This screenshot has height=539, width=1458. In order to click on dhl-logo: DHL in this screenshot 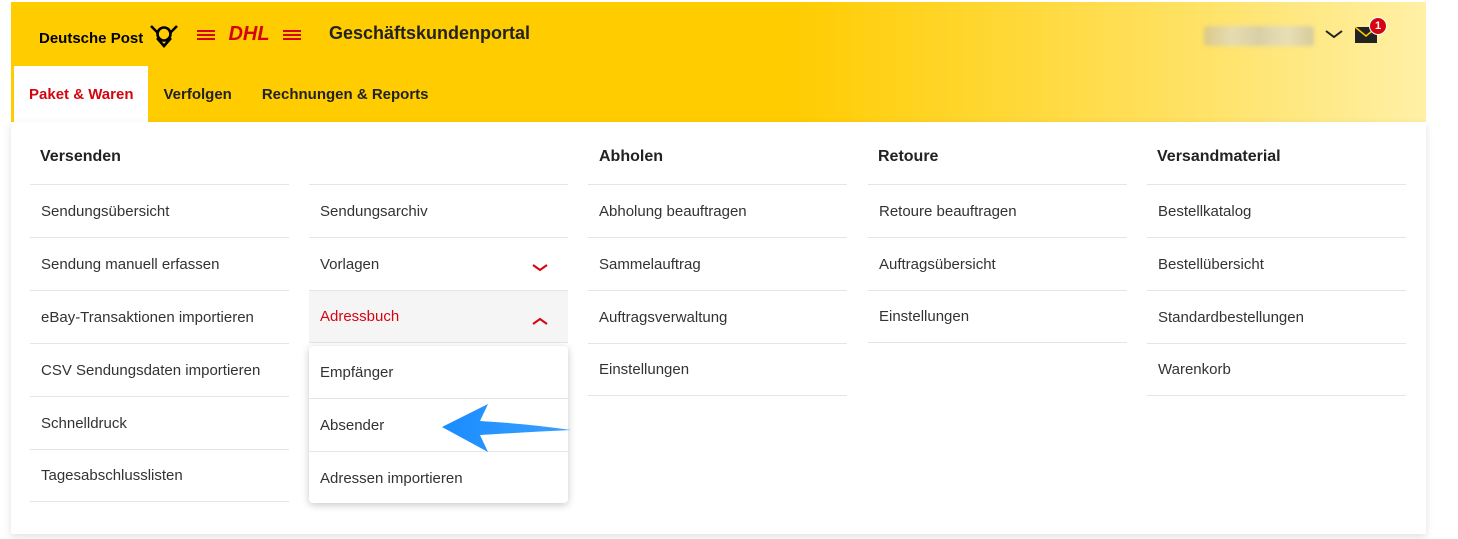, I will do `click(249, 35)`.